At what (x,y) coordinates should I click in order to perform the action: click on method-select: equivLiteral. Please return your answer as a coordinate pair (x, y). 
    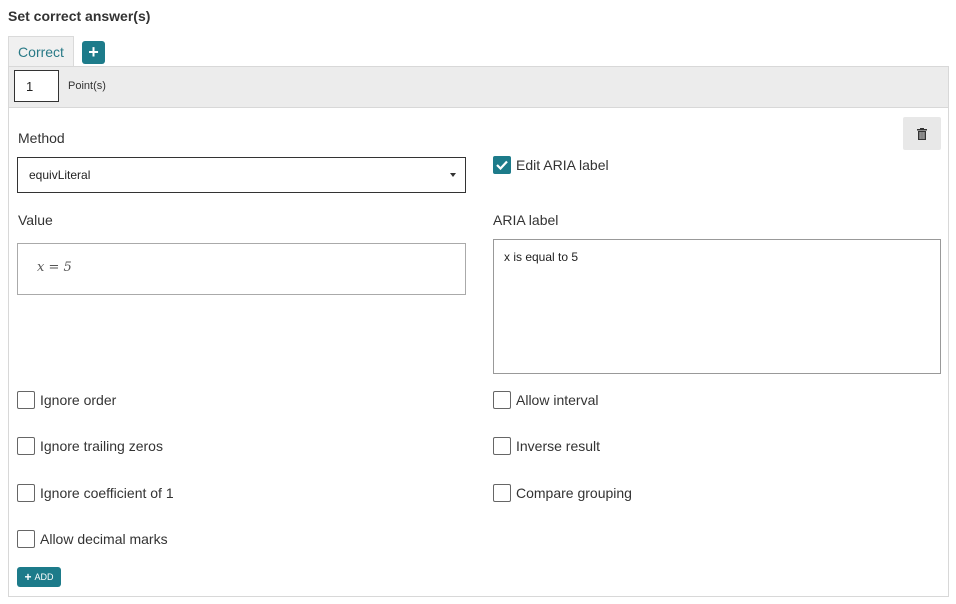
    Looking at the image, I should click on (241, 175).